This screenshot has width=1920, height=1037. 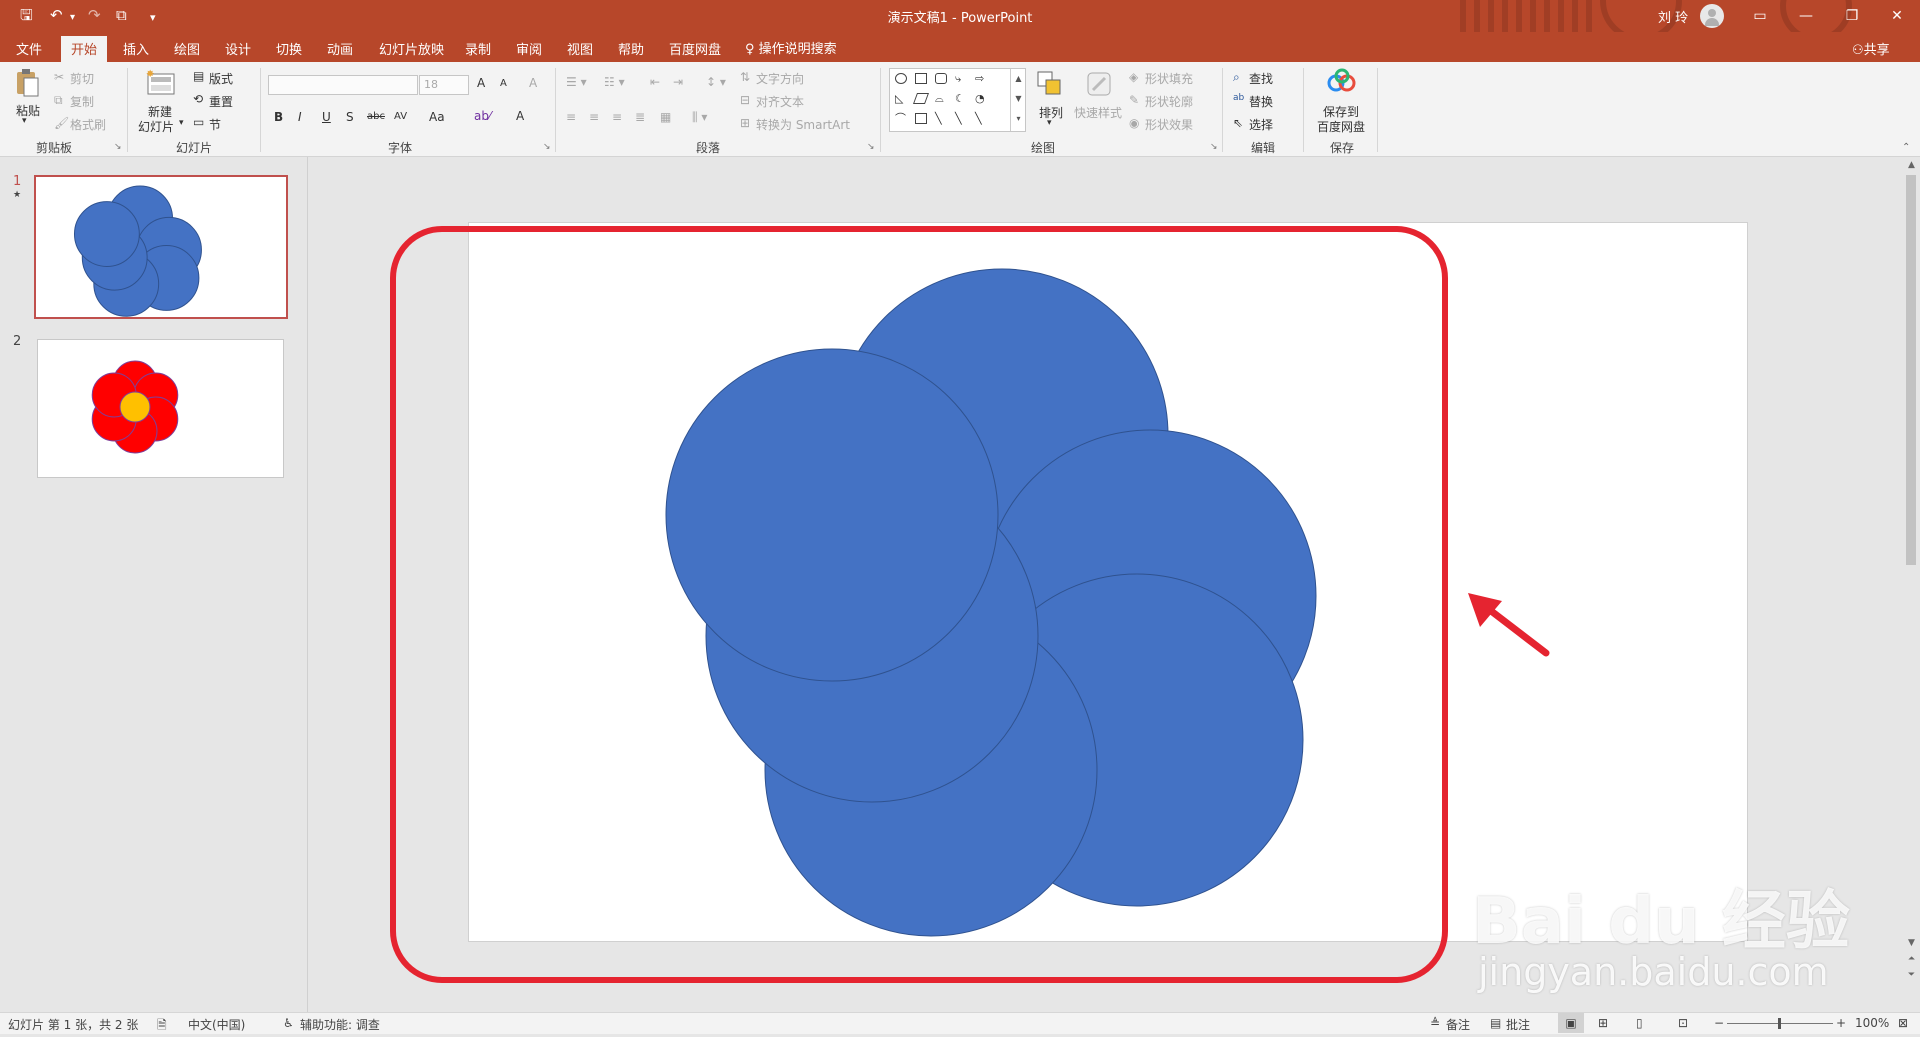 What do you see at coordinates (921, 98) in the screenshot?
I see `parallelogram-shape-icon` at bounding box center [921, 98].